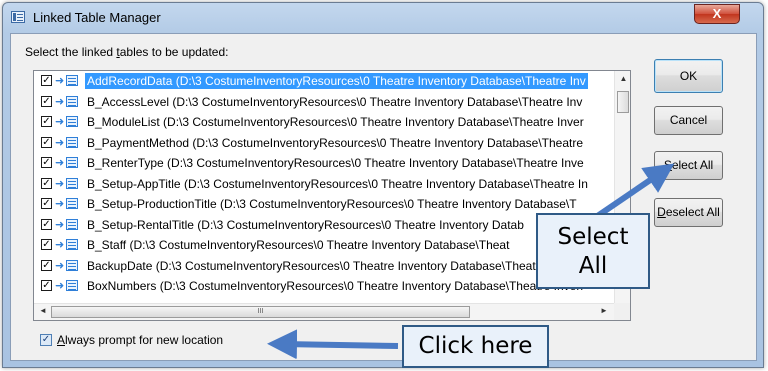 The image size is (768, 371). What do you see at coordinates (333, 344) in the screenshot?
I see `arrow-to-prompt-checkbox-icon` at bounding box center [333, 344].